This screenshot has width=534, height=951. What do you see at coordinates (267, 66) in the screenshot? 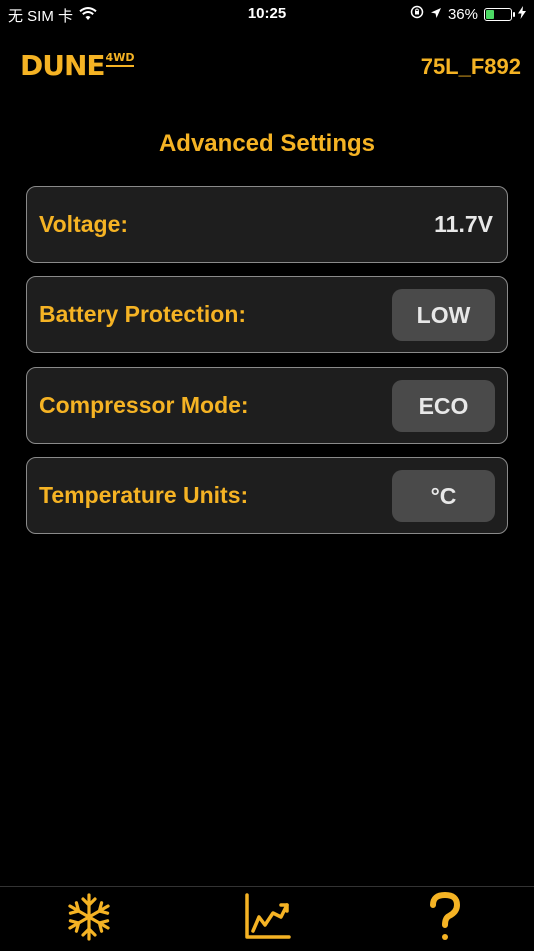
I see `app-header: DUNE 4WD 75L_F892` at bounding box center [267, 66].